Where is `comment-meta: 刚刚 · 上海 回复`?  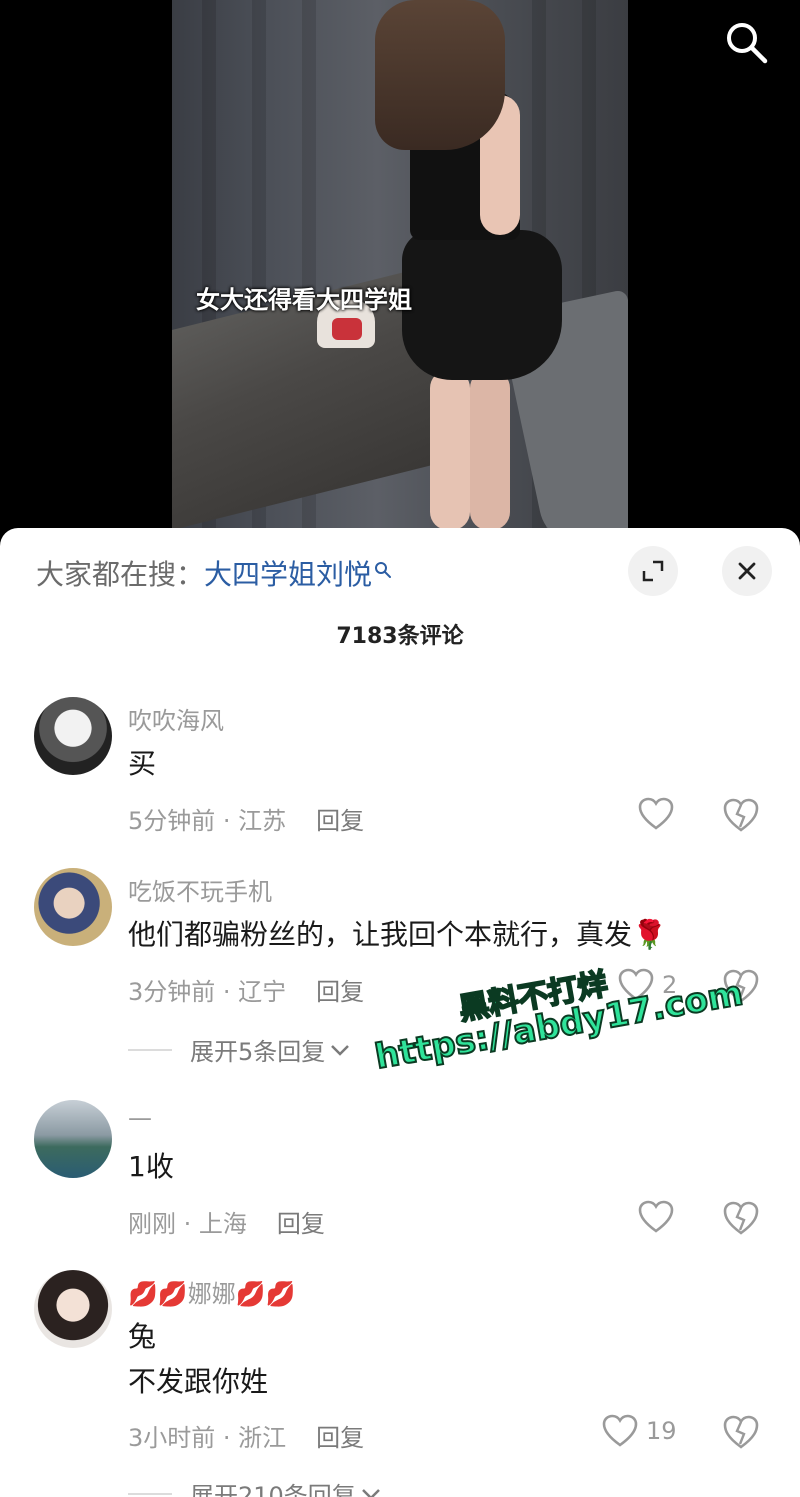 comment-meta: 刚刚 · 上海 回复 is located at coordinates (226, 1224).